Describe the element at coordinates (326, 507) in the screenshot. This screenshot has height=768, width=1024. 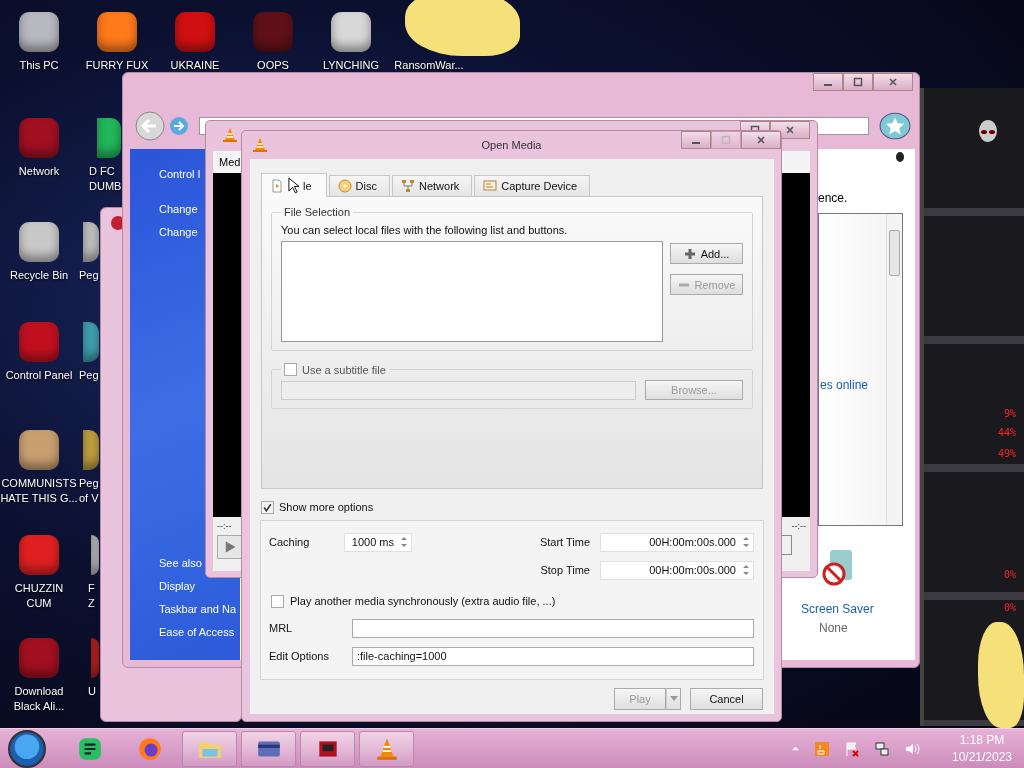
I see `checkbox-label: Show more options` at that location.